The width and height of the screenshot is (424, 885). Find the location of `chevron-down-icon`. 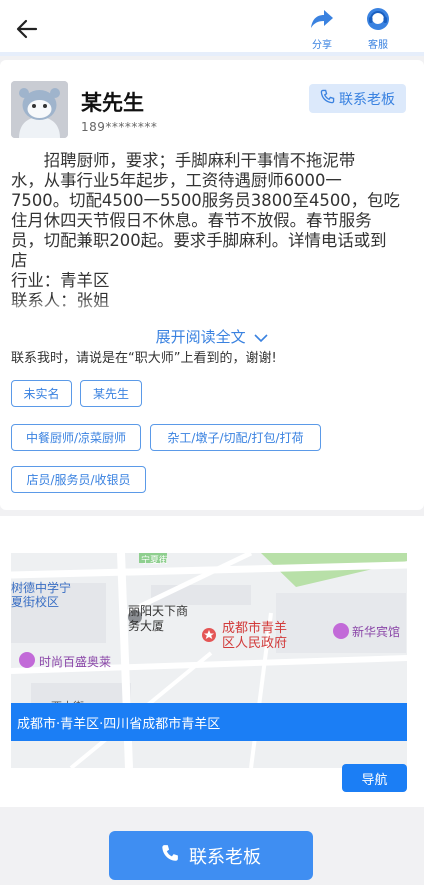

chevron-down-icon is located at coordinates (261, 338).